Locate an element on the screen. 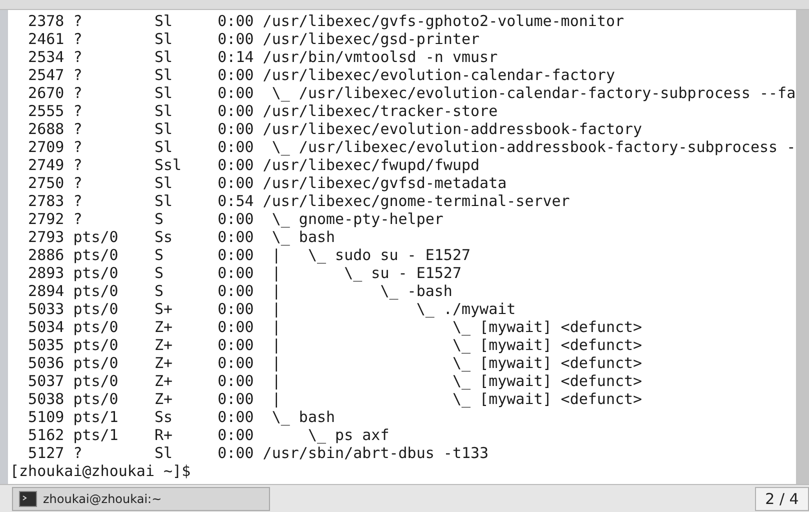  pid-text: 2555 is located at coordinates (45, 111).